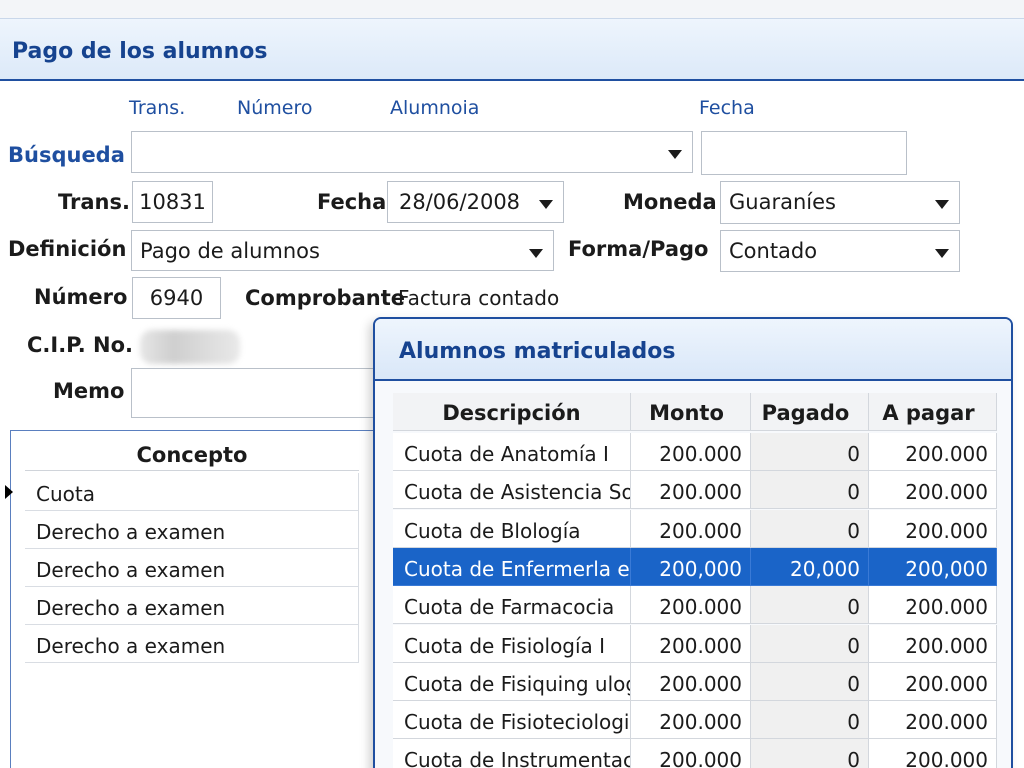  I want to click on definicion-label: Definición, so click(67, 249).